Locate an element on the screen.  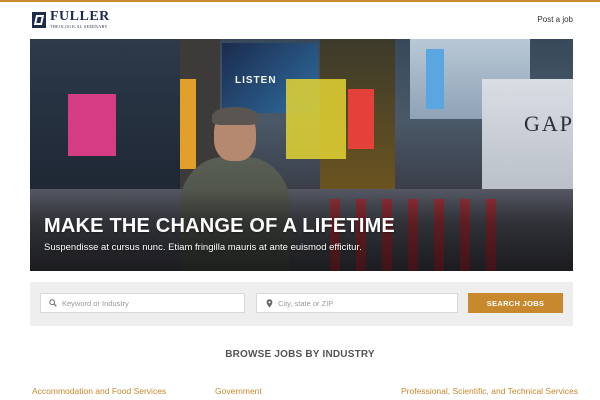
site-header: FULLER THEOLOGICAL SEMINARY Post a job is located at coordinates (300, 20).